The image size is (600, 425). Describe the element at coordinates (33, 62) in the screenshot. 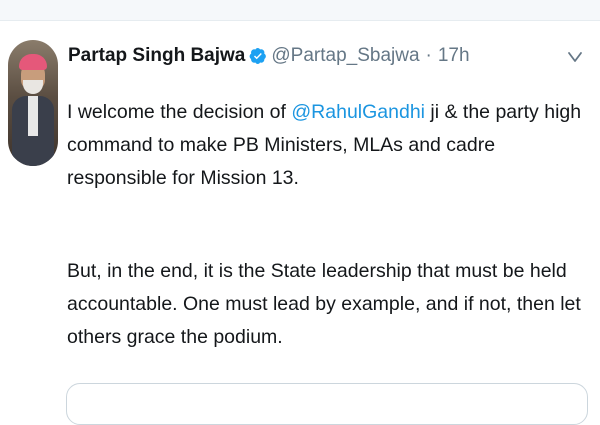

I see `avatar-turban-shape` at that location.